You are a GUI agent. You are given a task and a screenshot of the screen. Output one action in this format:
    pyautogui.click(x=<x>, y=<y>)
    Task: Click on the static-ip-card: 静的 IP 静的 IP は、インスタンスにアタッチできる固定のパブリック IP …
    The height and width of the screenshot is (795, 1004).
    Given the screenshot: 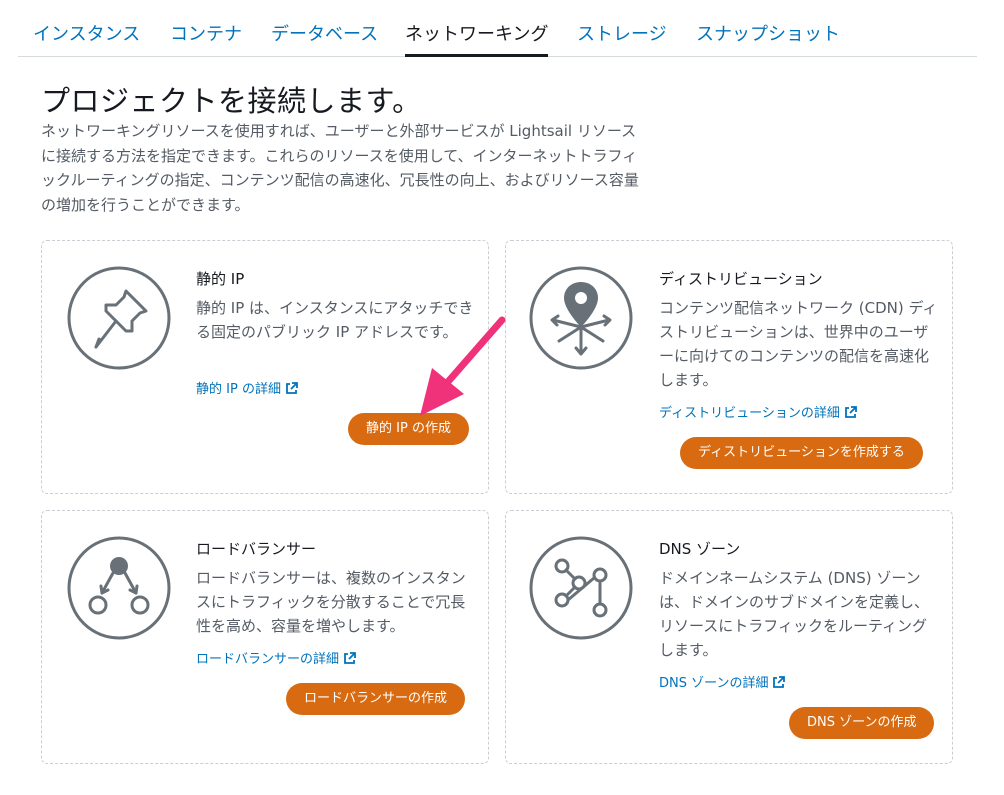 What is the action you would take?
    pyautogui.click(x=265, y=367)
    